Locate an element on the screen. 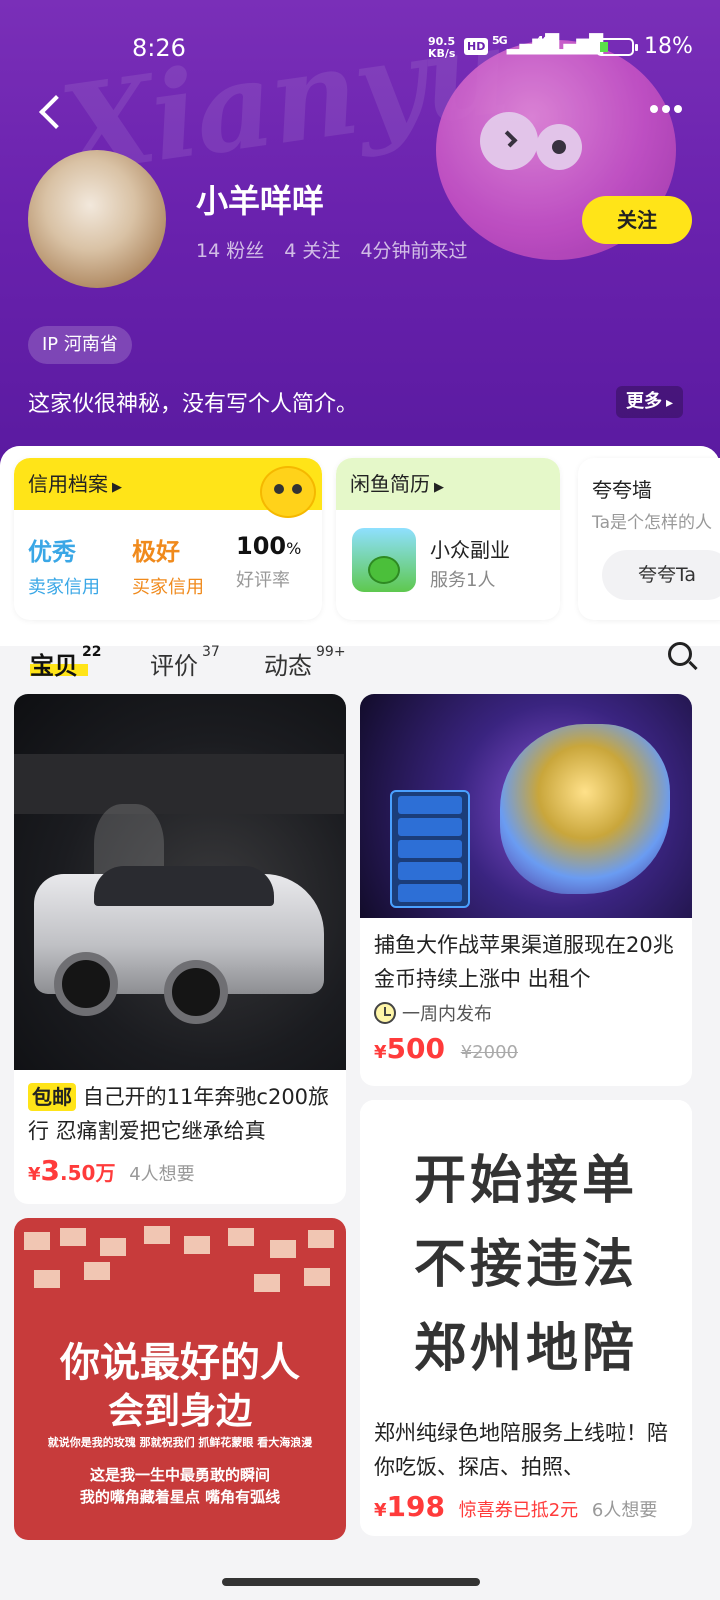 This screenshot has height=1600, width=720. status-time: 8:26 is located at coordinates (159, 48).